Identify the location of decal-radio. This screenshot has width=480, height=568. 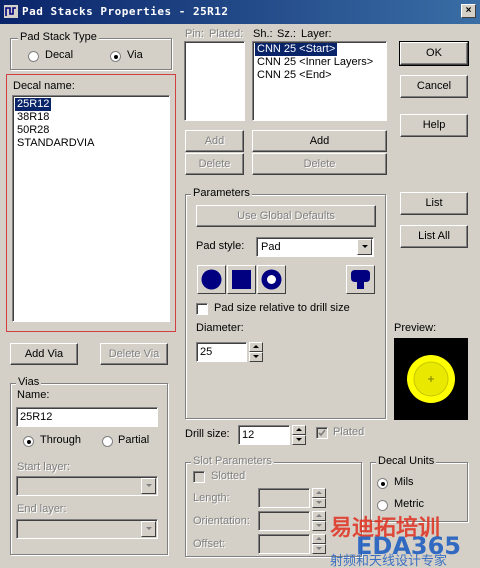
(33, 56).